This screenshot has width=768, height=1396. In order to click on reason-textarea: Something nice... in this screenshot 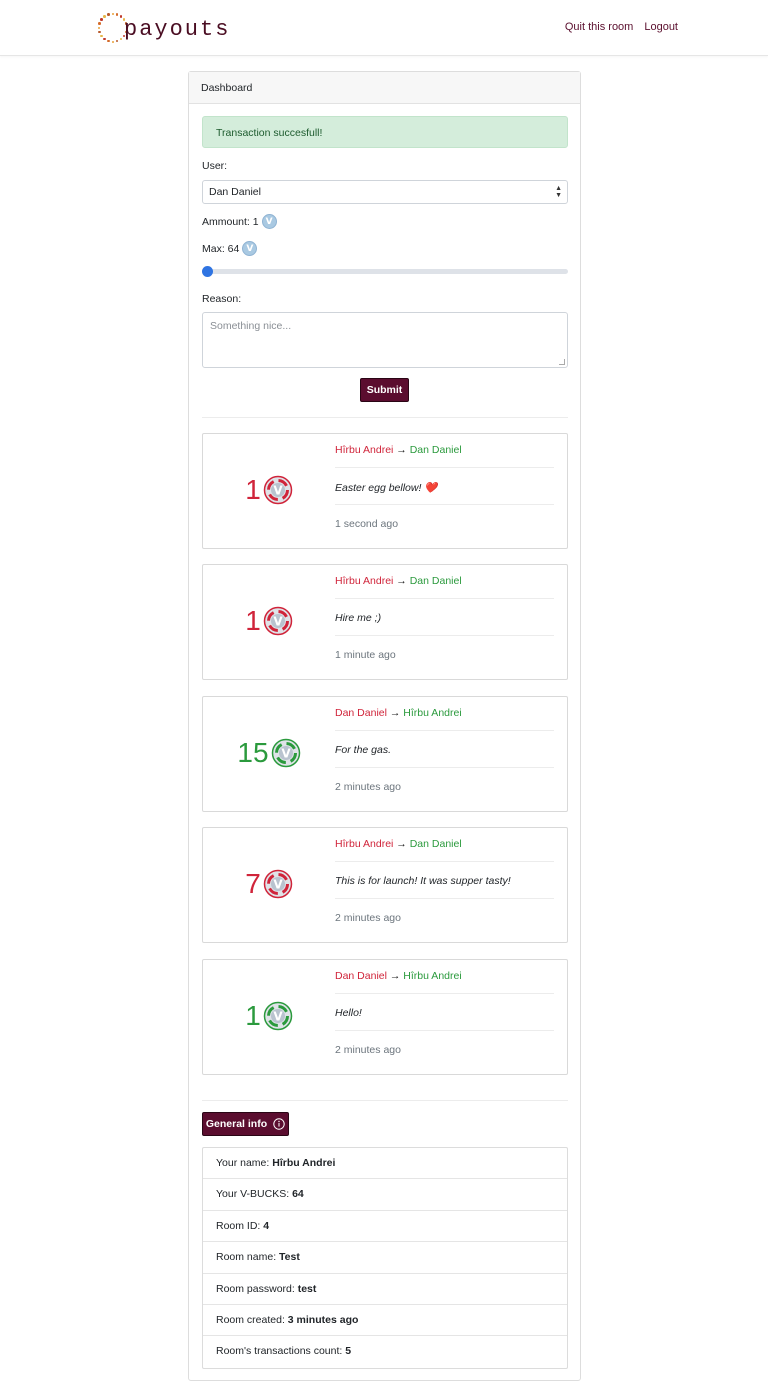, I will do `click(385, 340)`.